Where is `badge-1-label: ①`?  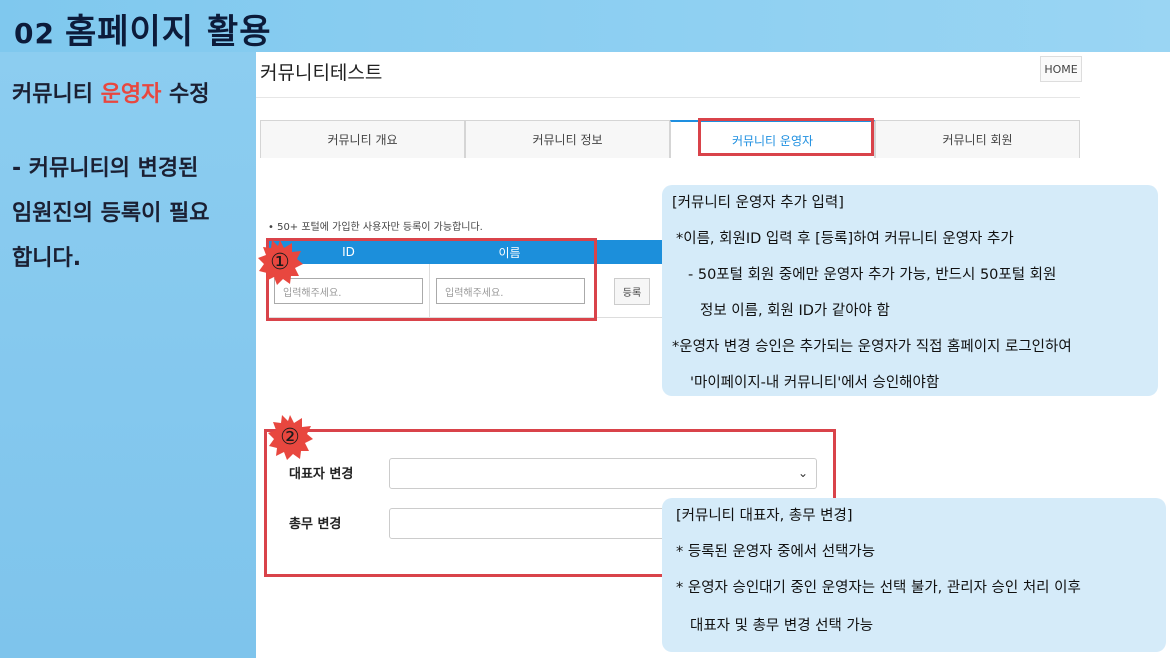 badge-1-label: ① is located at coordinates (280, 262).